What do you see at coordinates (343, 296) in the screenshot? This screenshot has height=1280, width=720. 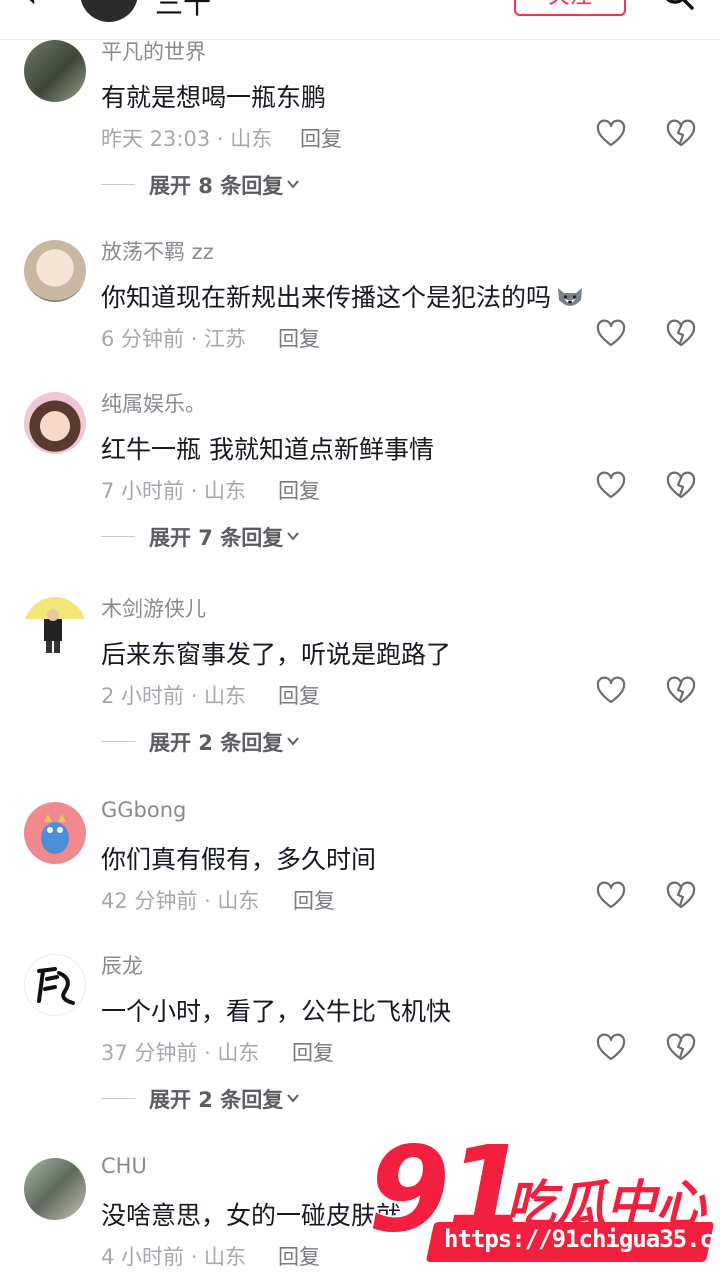 I see `comment-text: 你知道现在新规出来传播这个是犯法的吗` at bounding box center [343, 296].